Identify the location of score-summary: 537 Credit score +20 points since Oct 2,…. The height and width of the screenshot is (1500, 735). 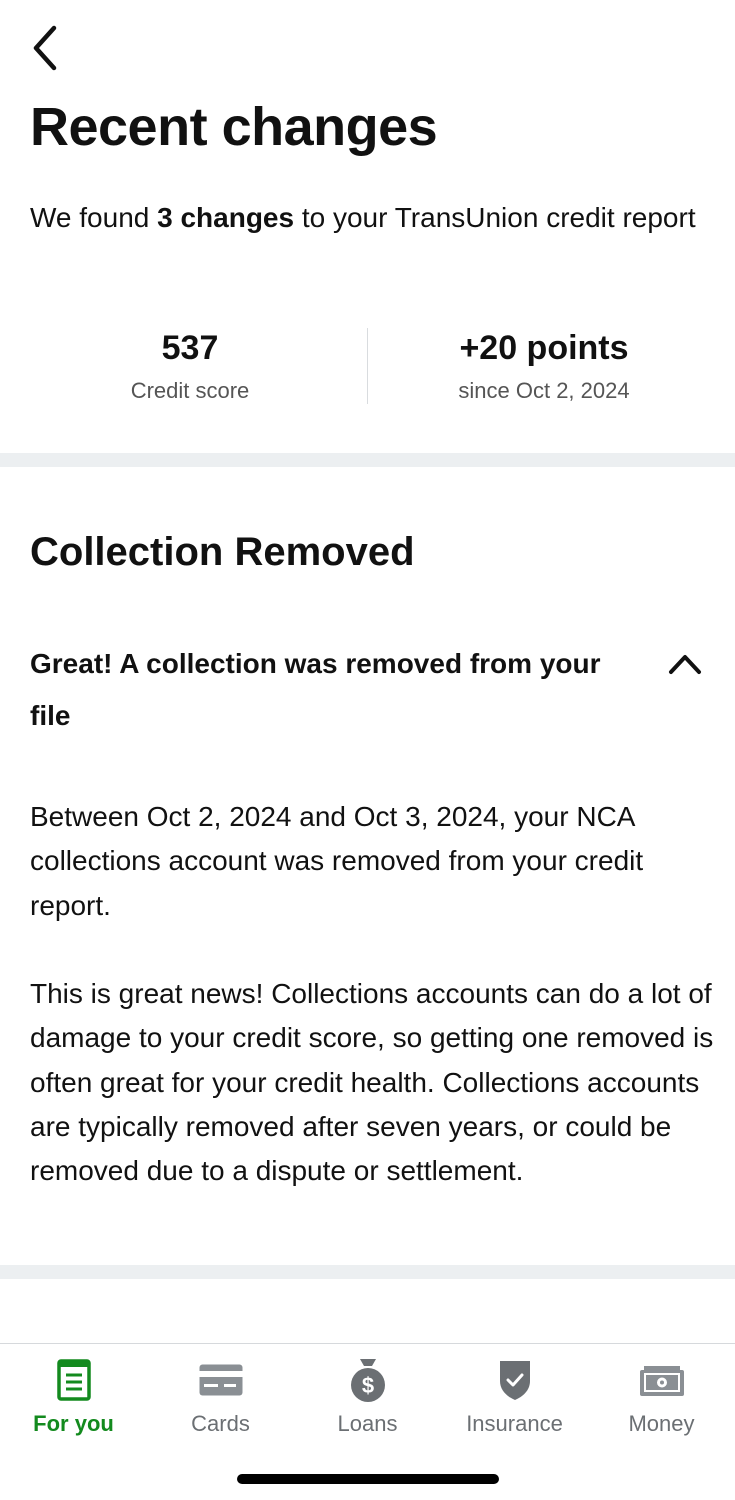
(367, 366).